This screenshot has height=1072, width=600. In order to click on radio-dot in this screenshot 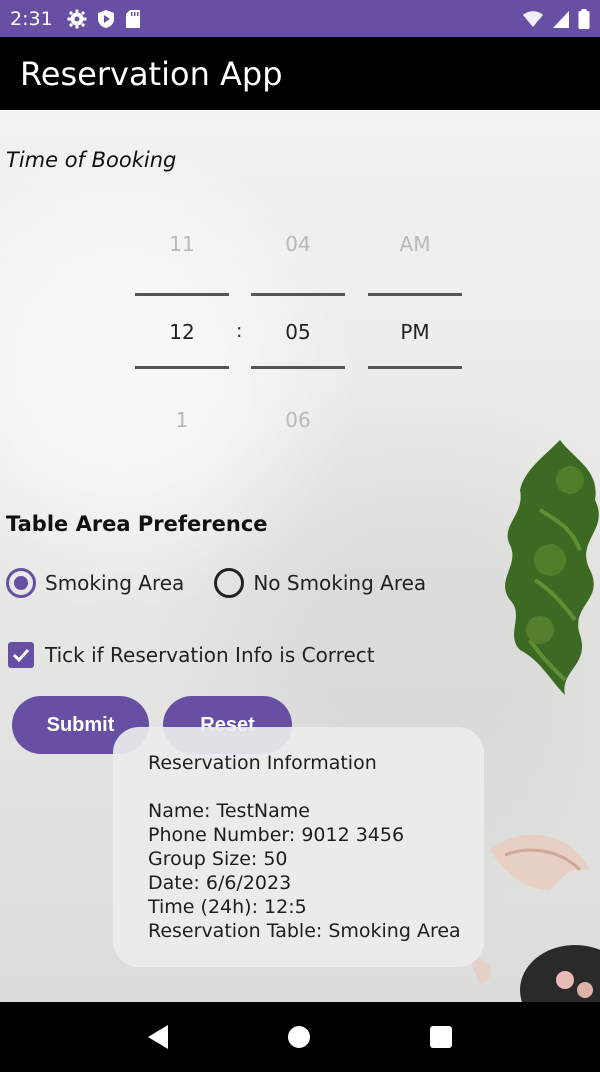, I will do `click(21, 583)`.